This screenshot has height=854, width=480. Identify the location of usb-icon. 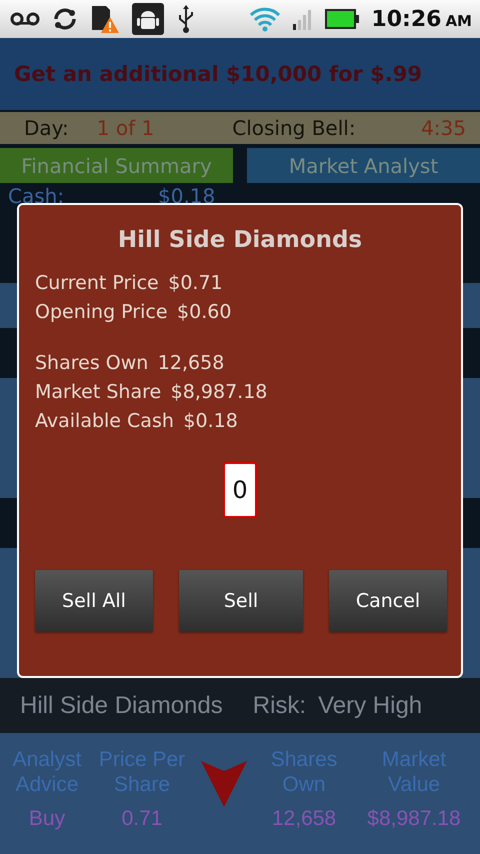
(186, 19).